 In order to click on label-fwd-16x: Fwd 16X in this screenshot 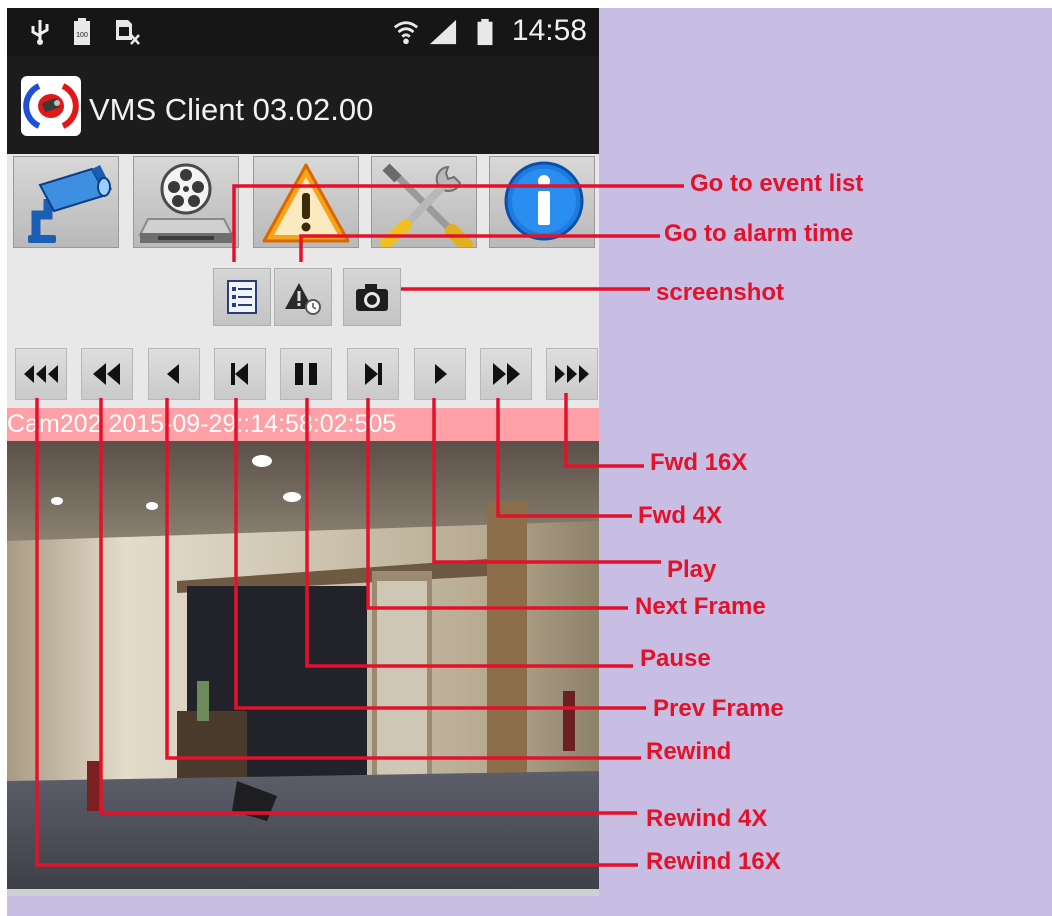, I will do `click(699, 462)`.